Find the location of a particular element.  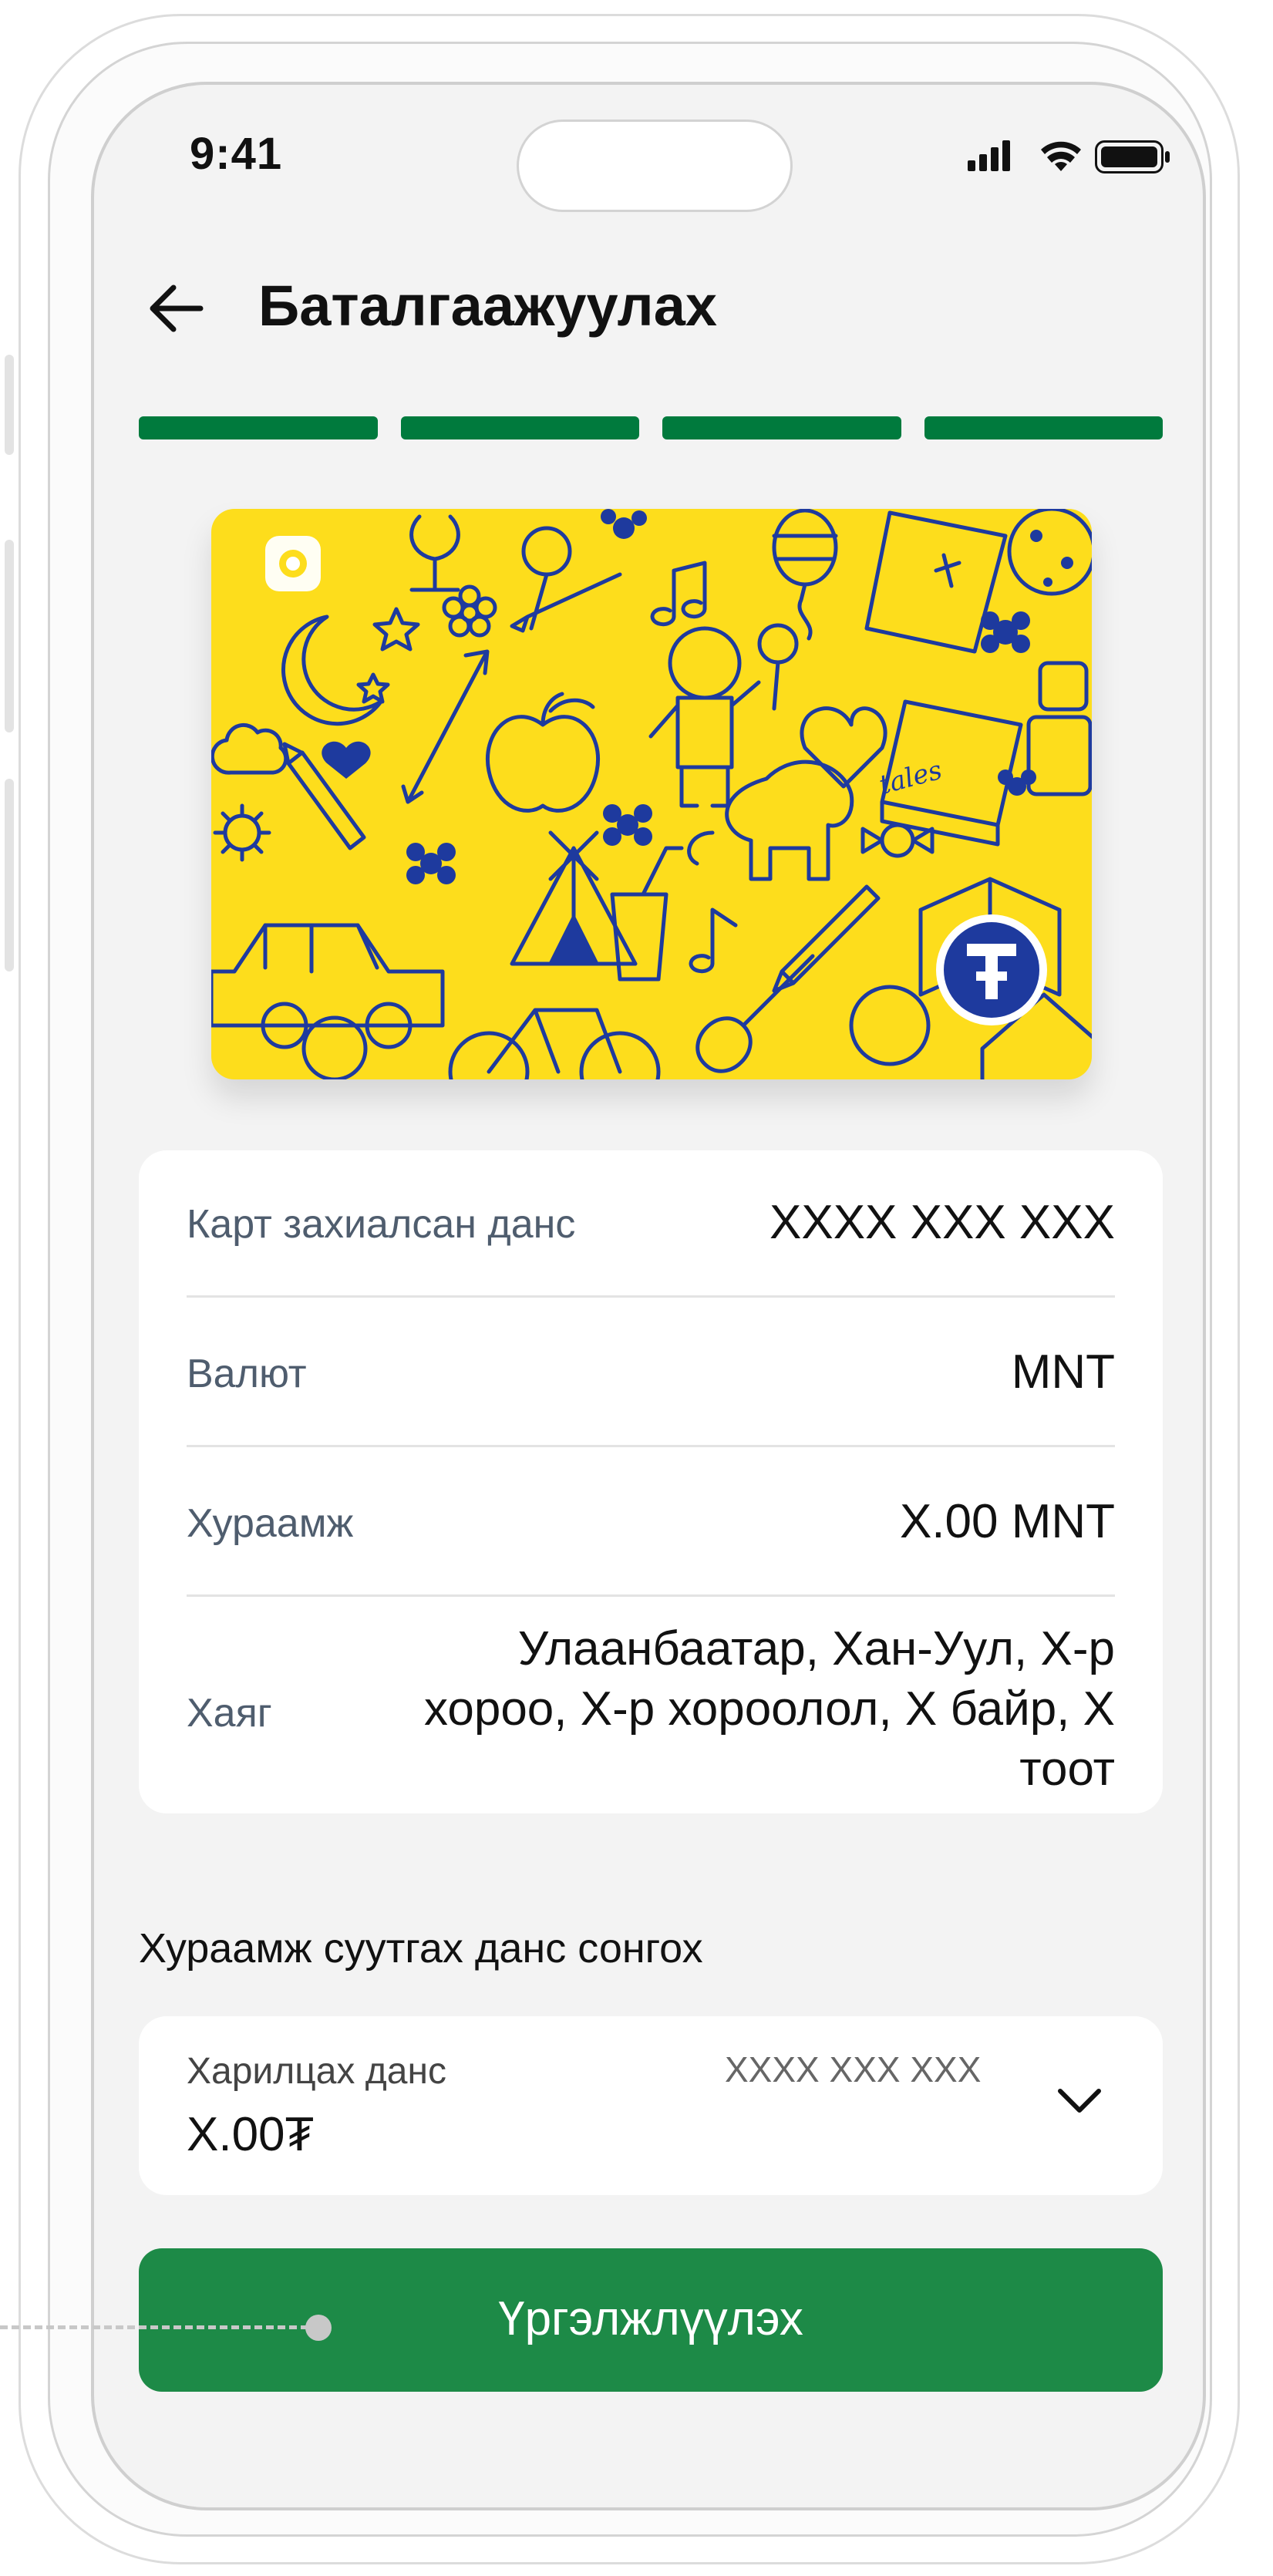

detail-row-currency: Валют MNT is located at coordinates (651, 1373).